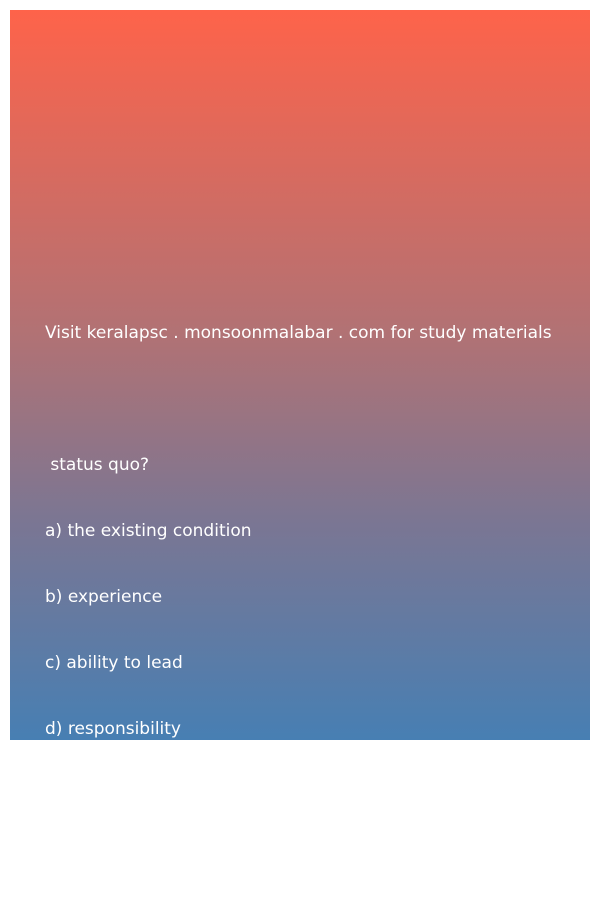 The height and width of the screenshot is (916, 600). What do you see at coordinates (148, 531) in the screenshot?
I see `option-a: a) the existing condition` at bounding box center [148, 531].